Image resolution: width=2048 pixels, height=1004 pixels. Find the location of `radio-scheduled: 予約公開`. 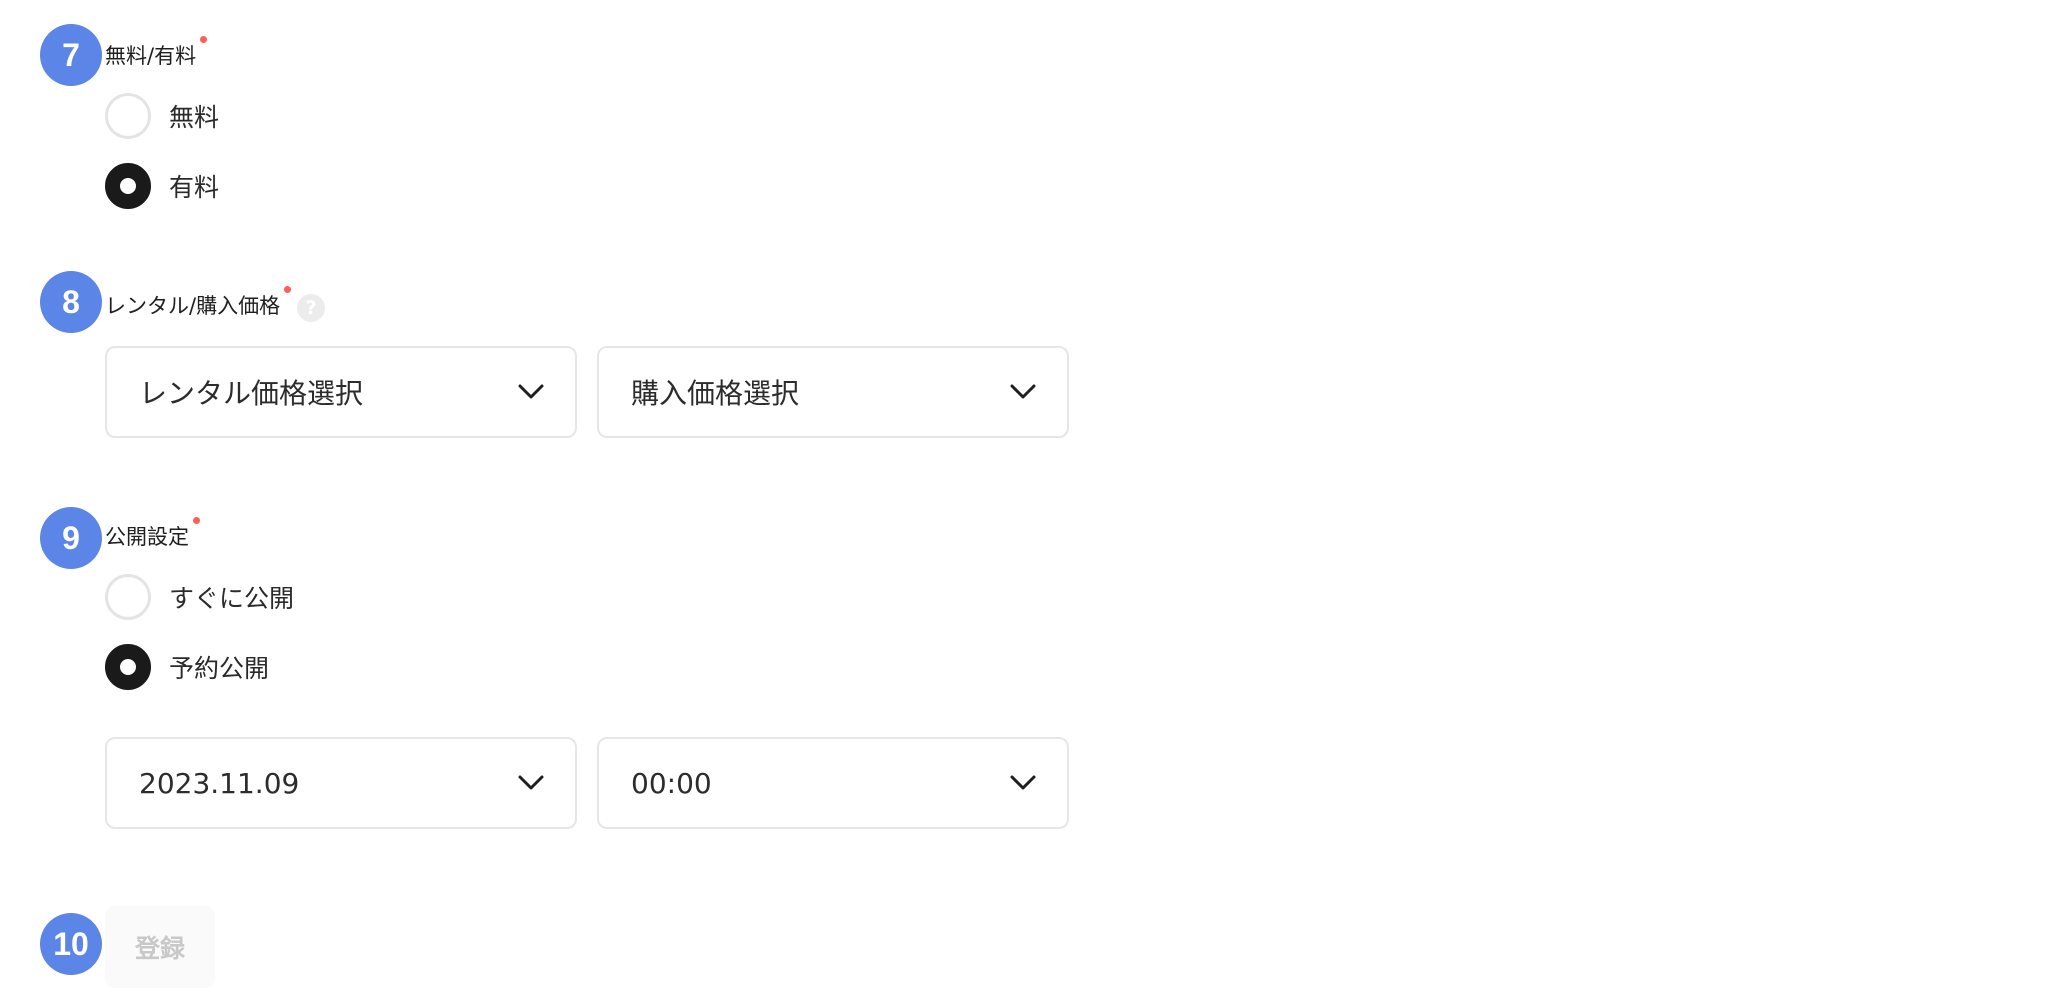

radio-scheduled: 予約公開 is located at coordinates (187, 667).